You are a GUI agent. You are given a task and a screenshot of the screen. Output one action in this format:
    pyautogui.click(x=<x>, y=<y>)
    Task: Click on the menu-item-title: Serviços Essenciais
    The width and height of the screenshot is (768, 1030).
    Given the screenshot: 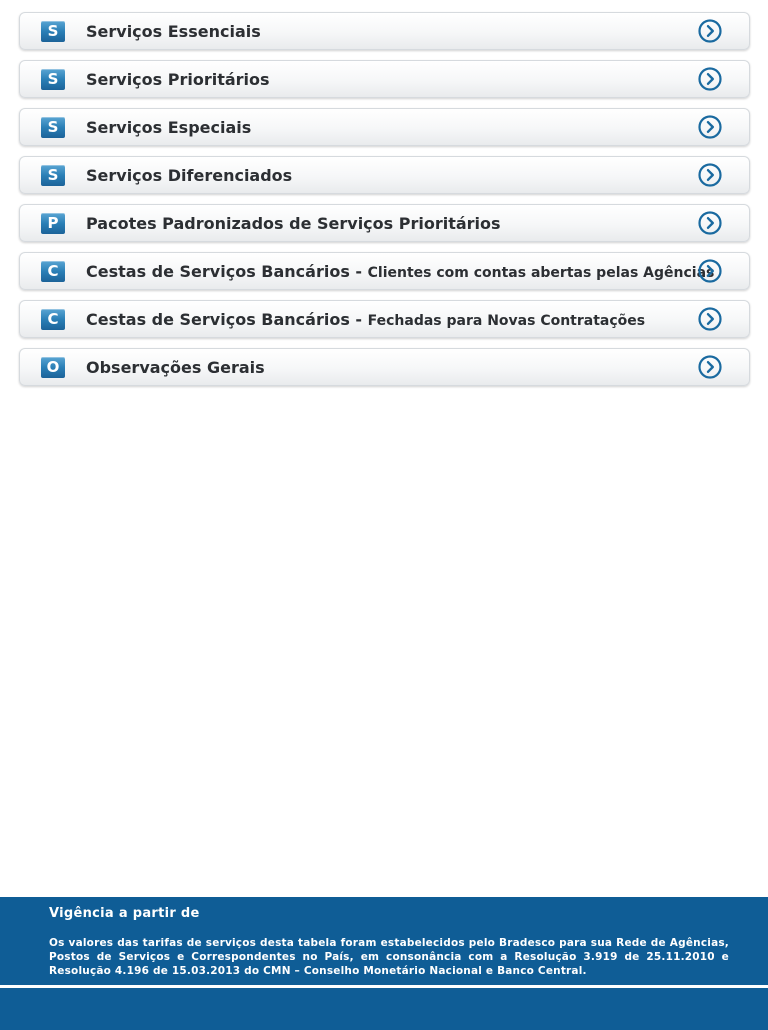 What is the action you would take?
    pyautogui.click(x=173, y=31)
    